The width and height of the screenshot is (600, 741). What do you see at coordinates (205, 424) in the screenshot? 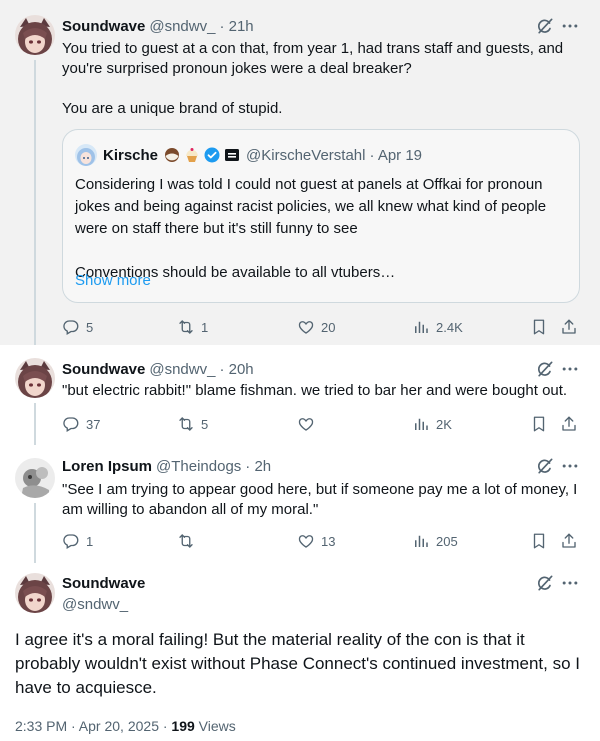
I see `repost-count: 5` at bounding box center [205, 424].